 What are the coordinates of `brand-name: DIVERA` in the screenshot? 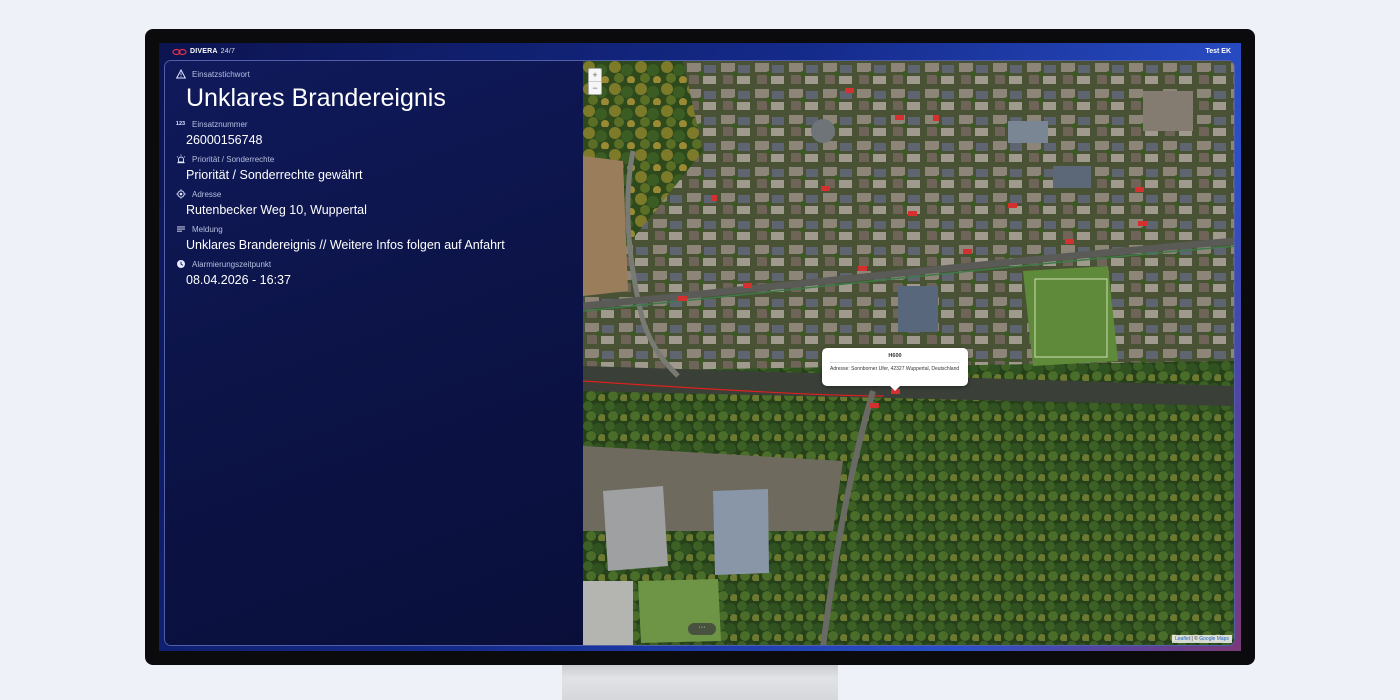 It's located at (204, 51).